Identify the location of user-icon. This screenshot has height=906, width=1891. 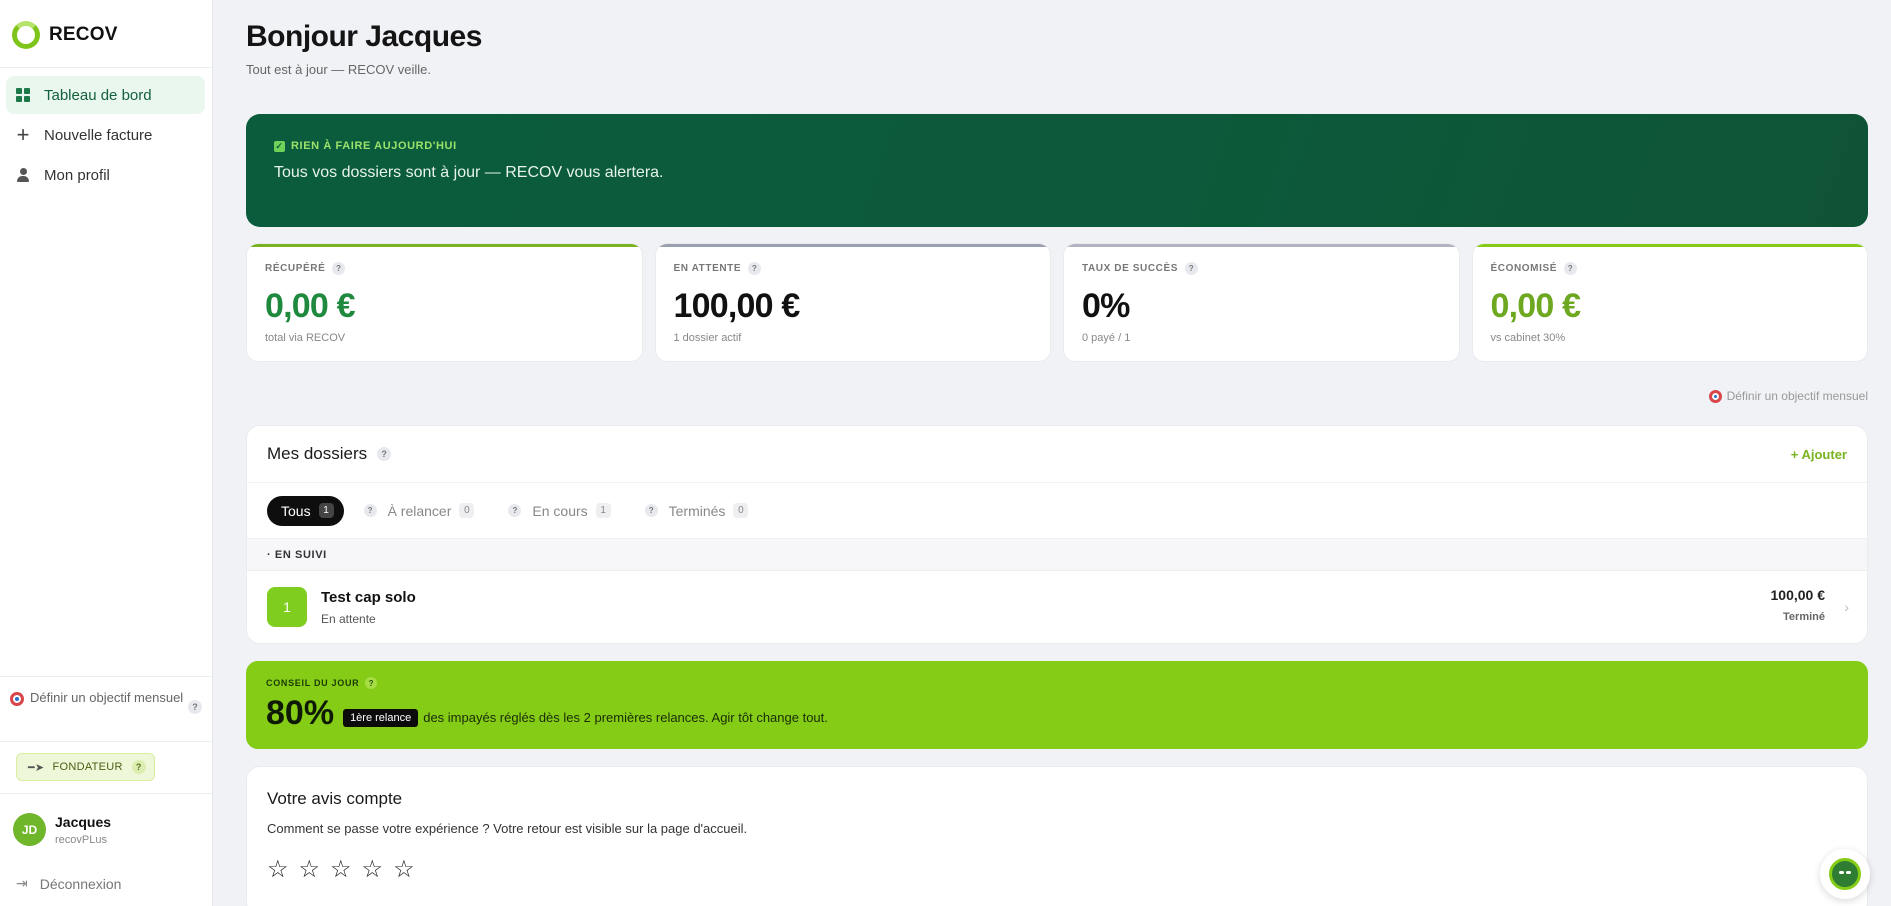
(23, 175).